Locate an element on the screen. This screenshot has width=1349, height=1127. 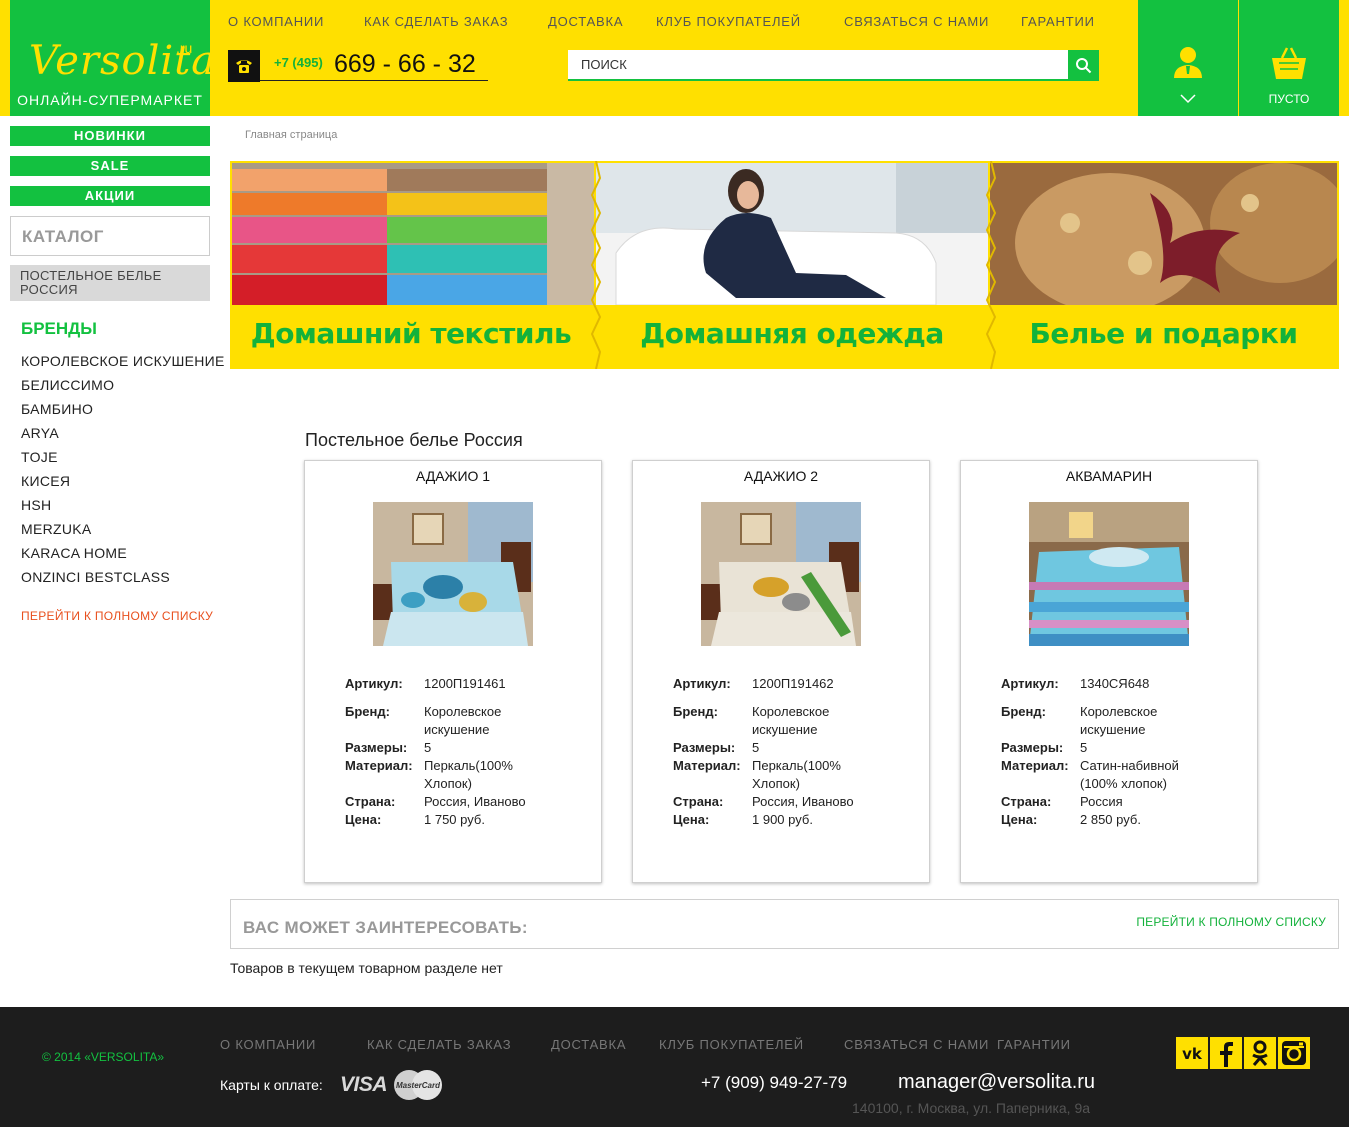
price-value: 1 750 руб. is located at coordinates (454, 819).